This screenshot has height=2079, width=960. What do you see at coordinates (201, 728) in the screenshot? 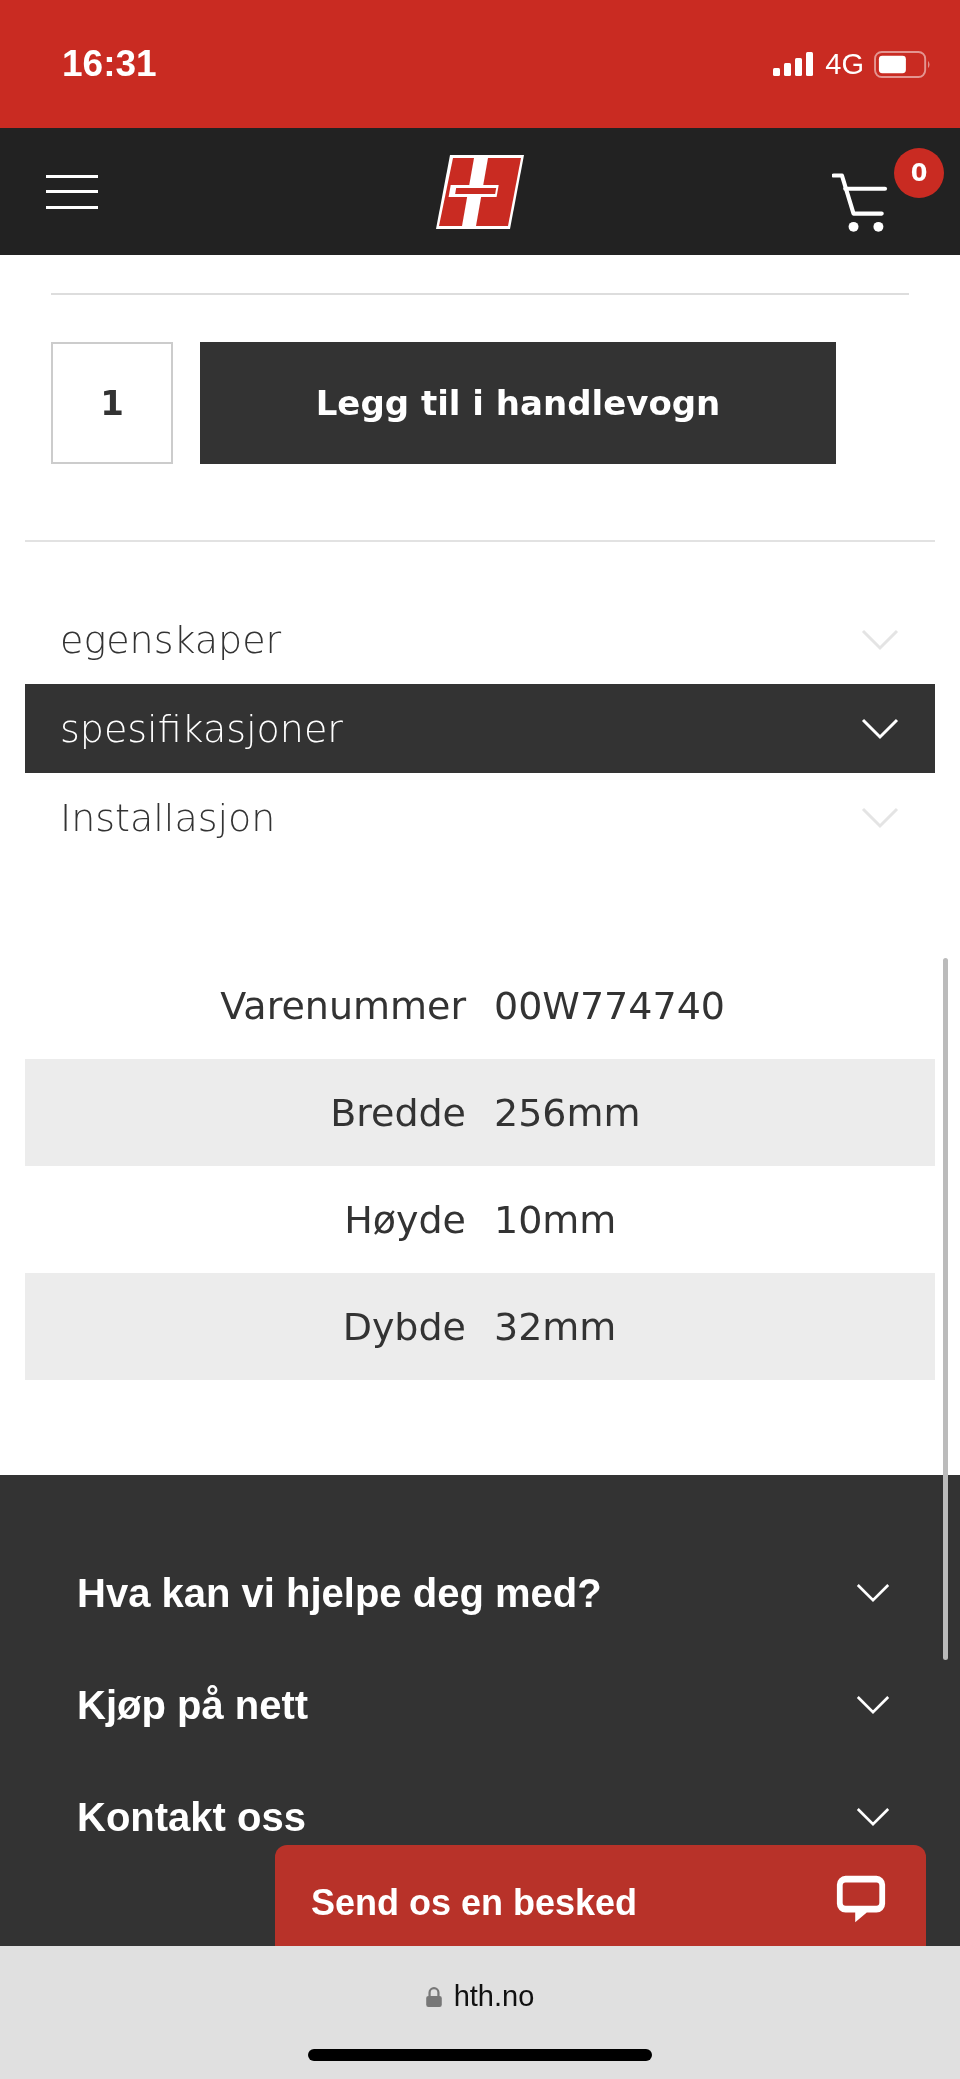
I see `accordion-label: spesifikasjoner` at bounding box center [201, 728].